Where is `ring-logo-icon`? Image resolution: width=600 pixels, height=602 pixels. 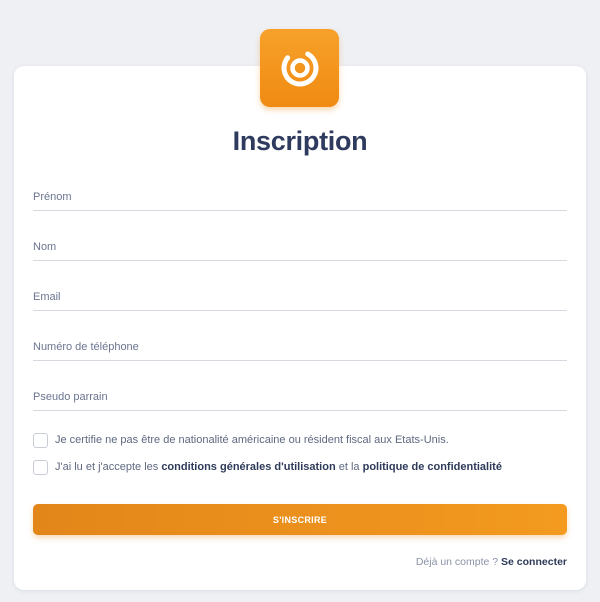 ring-logo-icon is located at coordinates (299, 68).